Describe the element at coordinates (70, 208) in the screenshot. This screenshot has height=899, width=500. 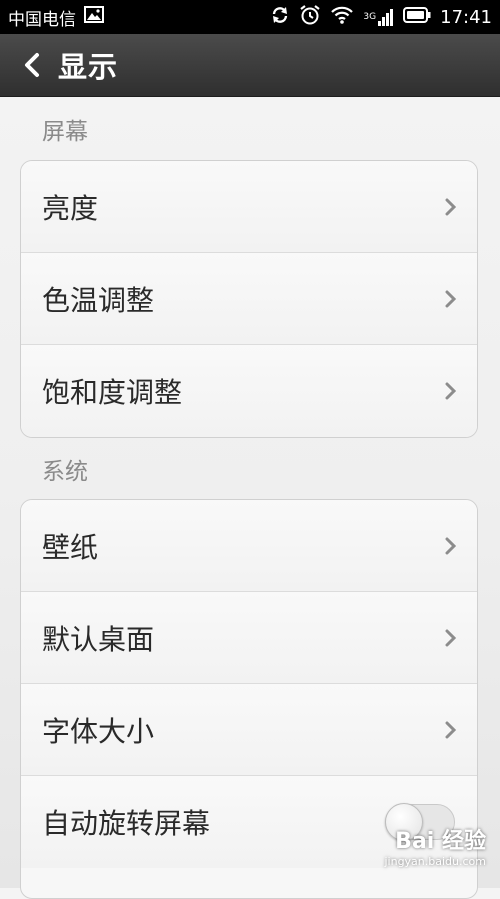
I see `setting-label: 亮度` at that location.